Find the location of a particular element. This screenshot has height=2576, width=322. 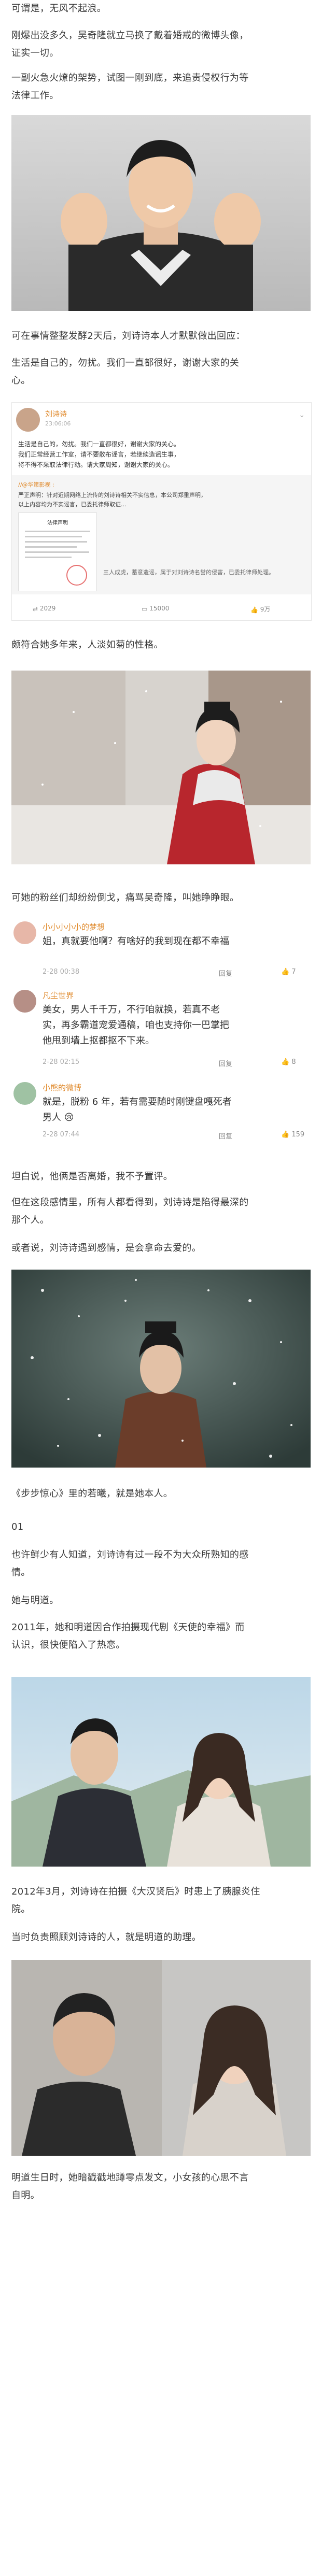

like-count: 9万 is located at coordinates (265, 609).